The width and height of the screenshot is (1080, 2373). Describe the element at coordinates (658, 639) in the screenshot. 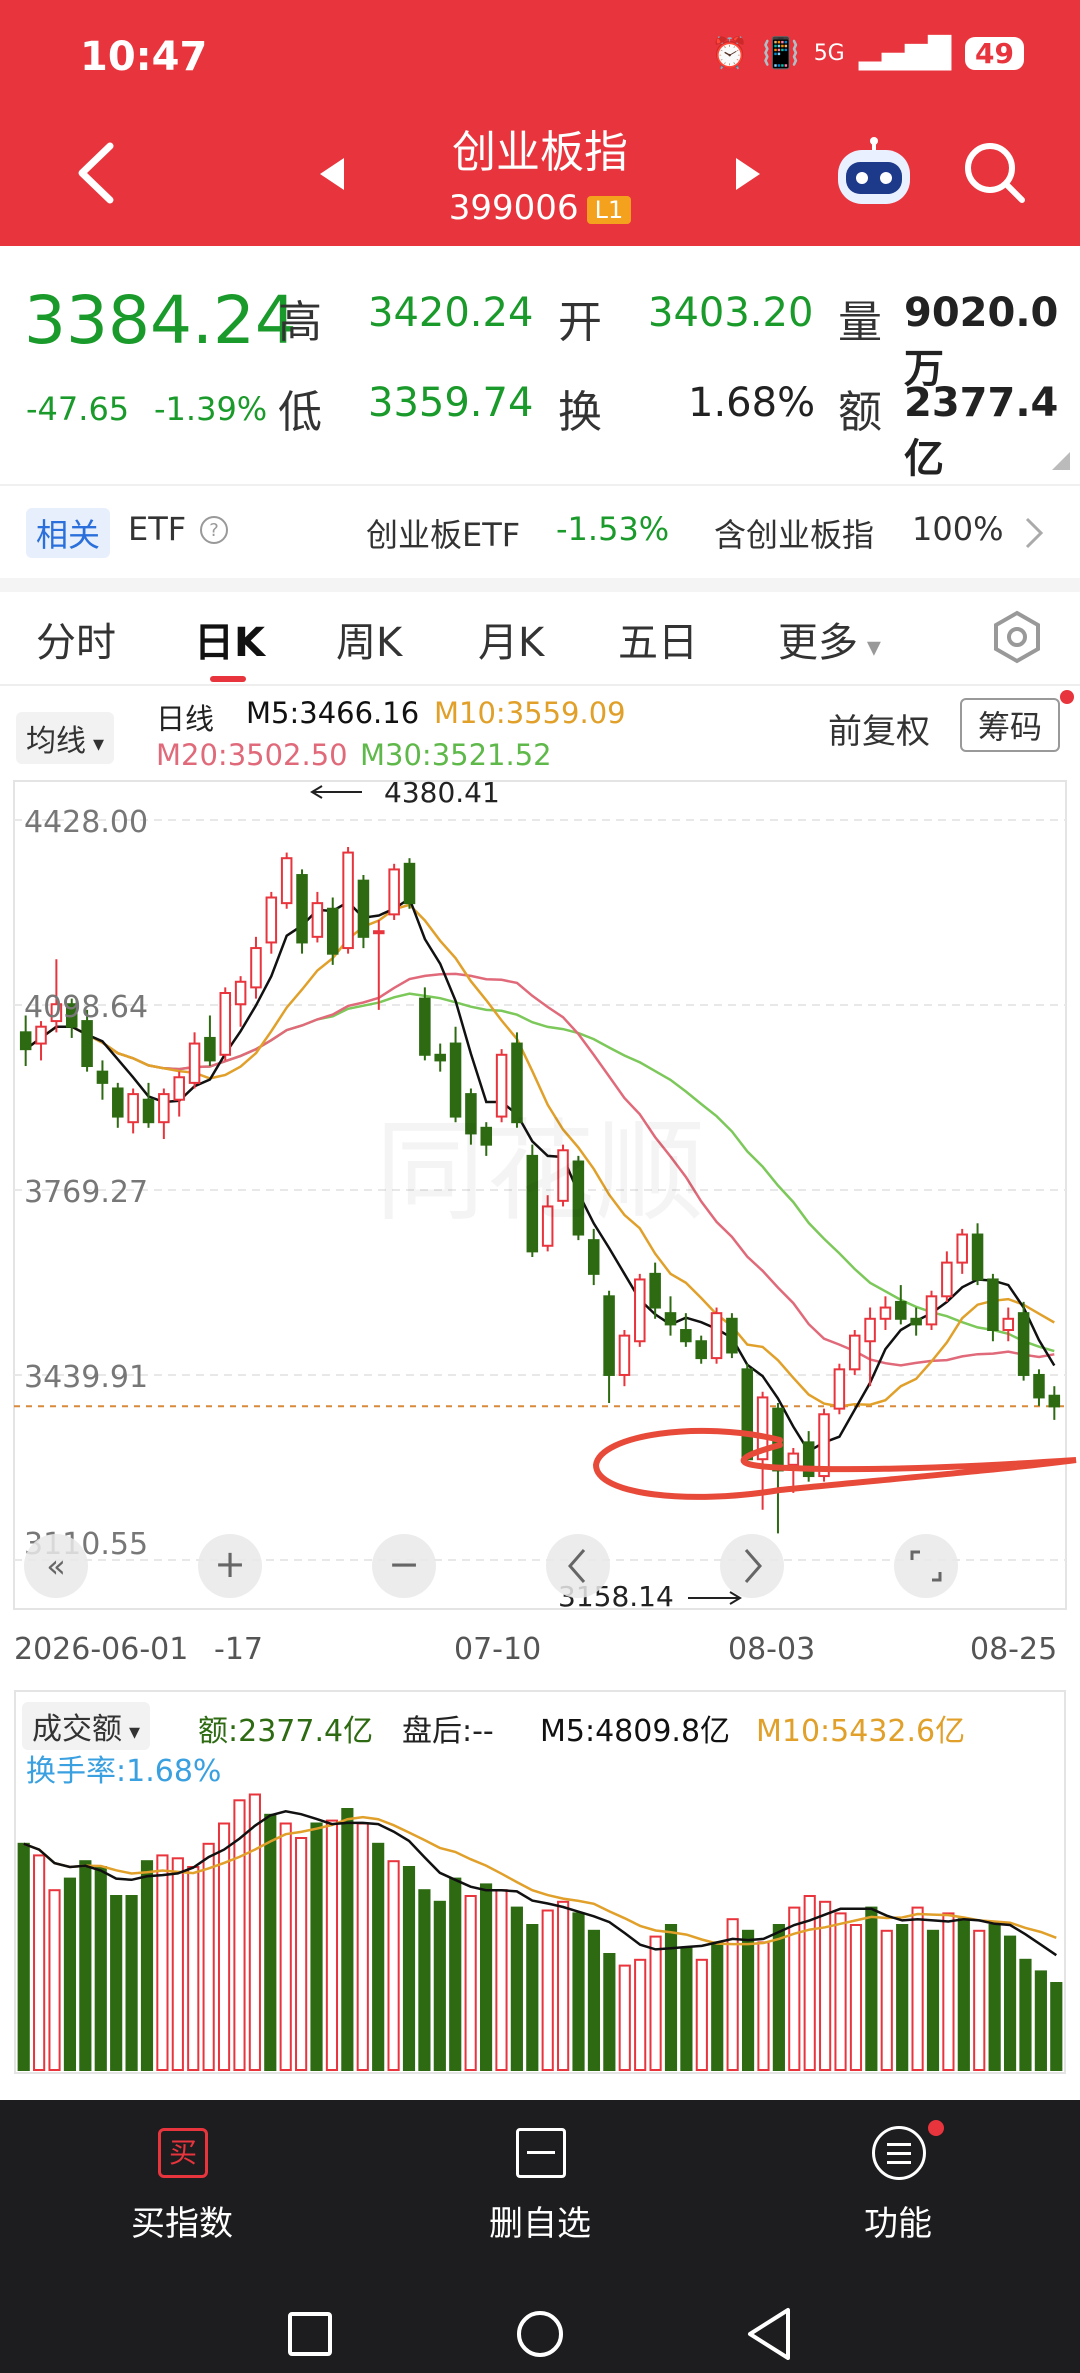

I see `tab-five-day: 五日` at that location.